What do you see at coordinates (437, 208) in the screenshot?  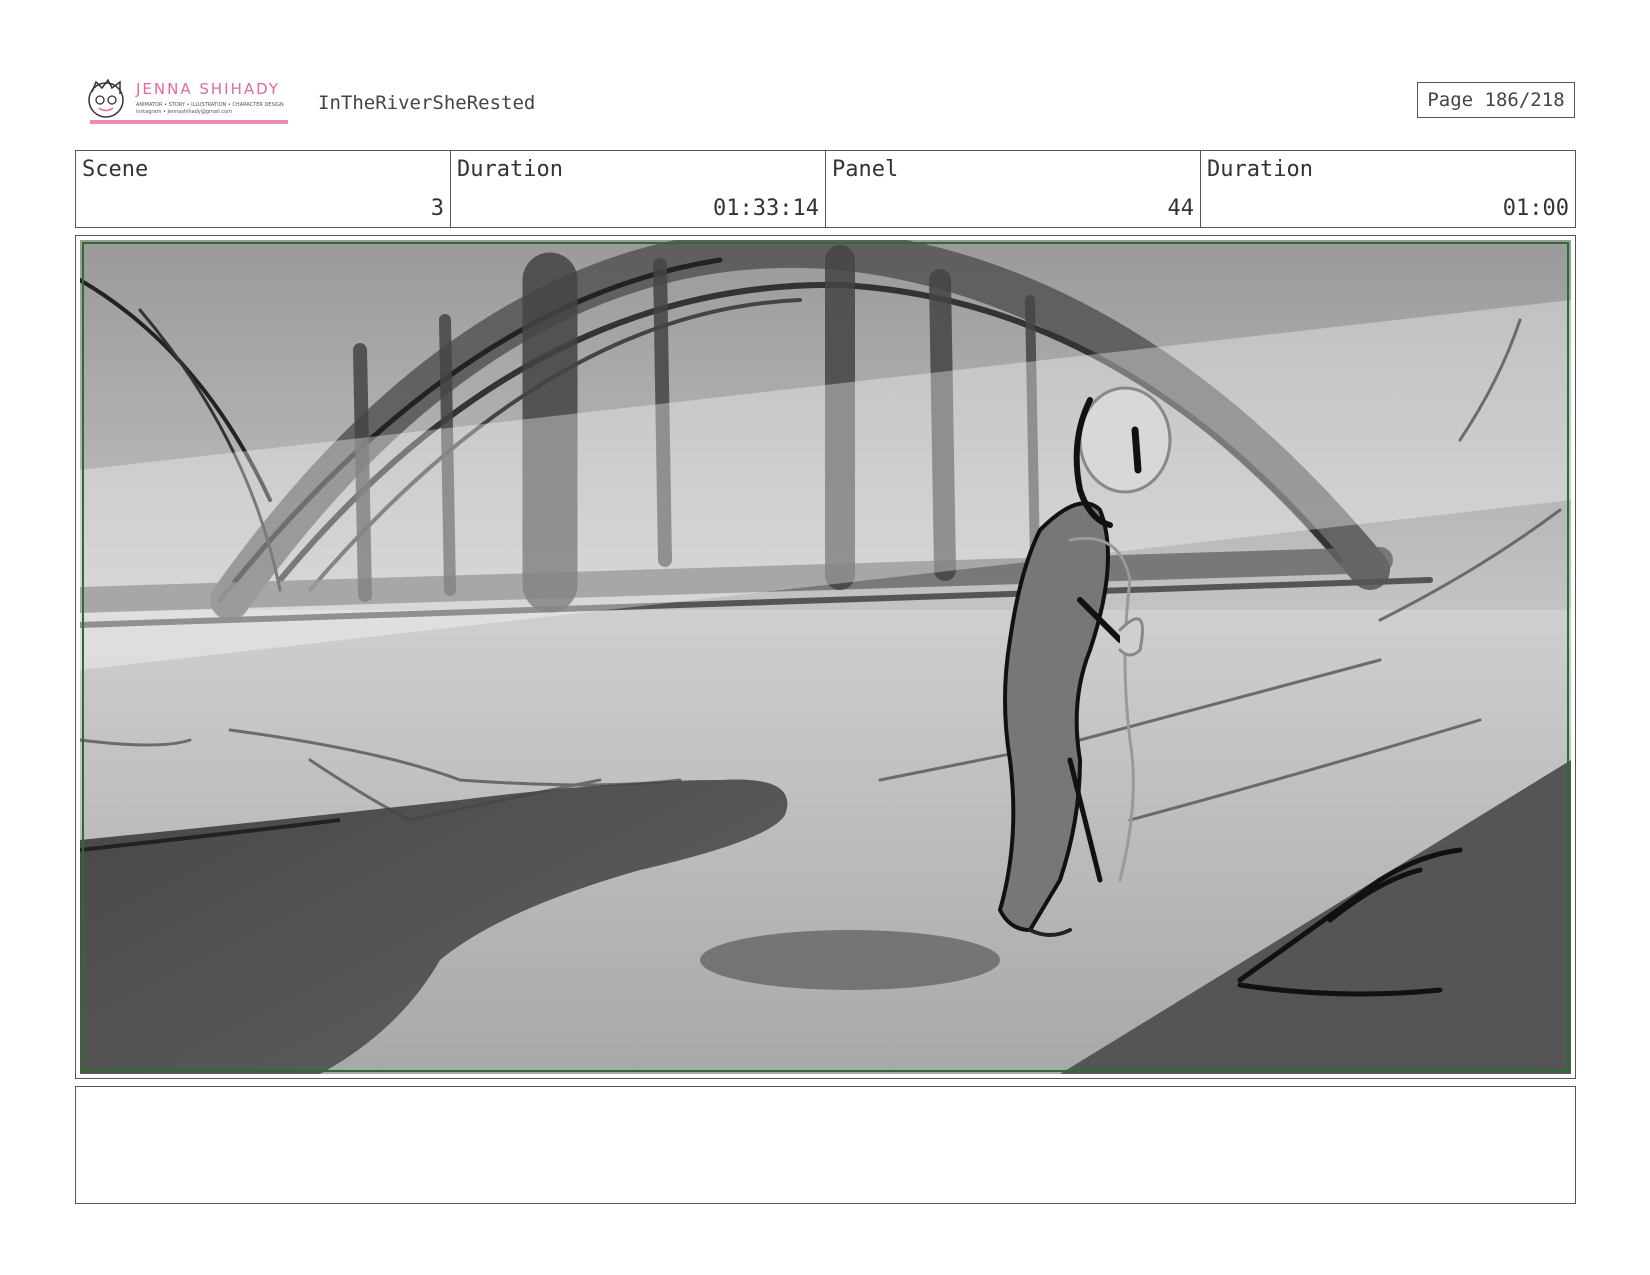 I see `scene-value: 3` at bounding box center [437, 208].